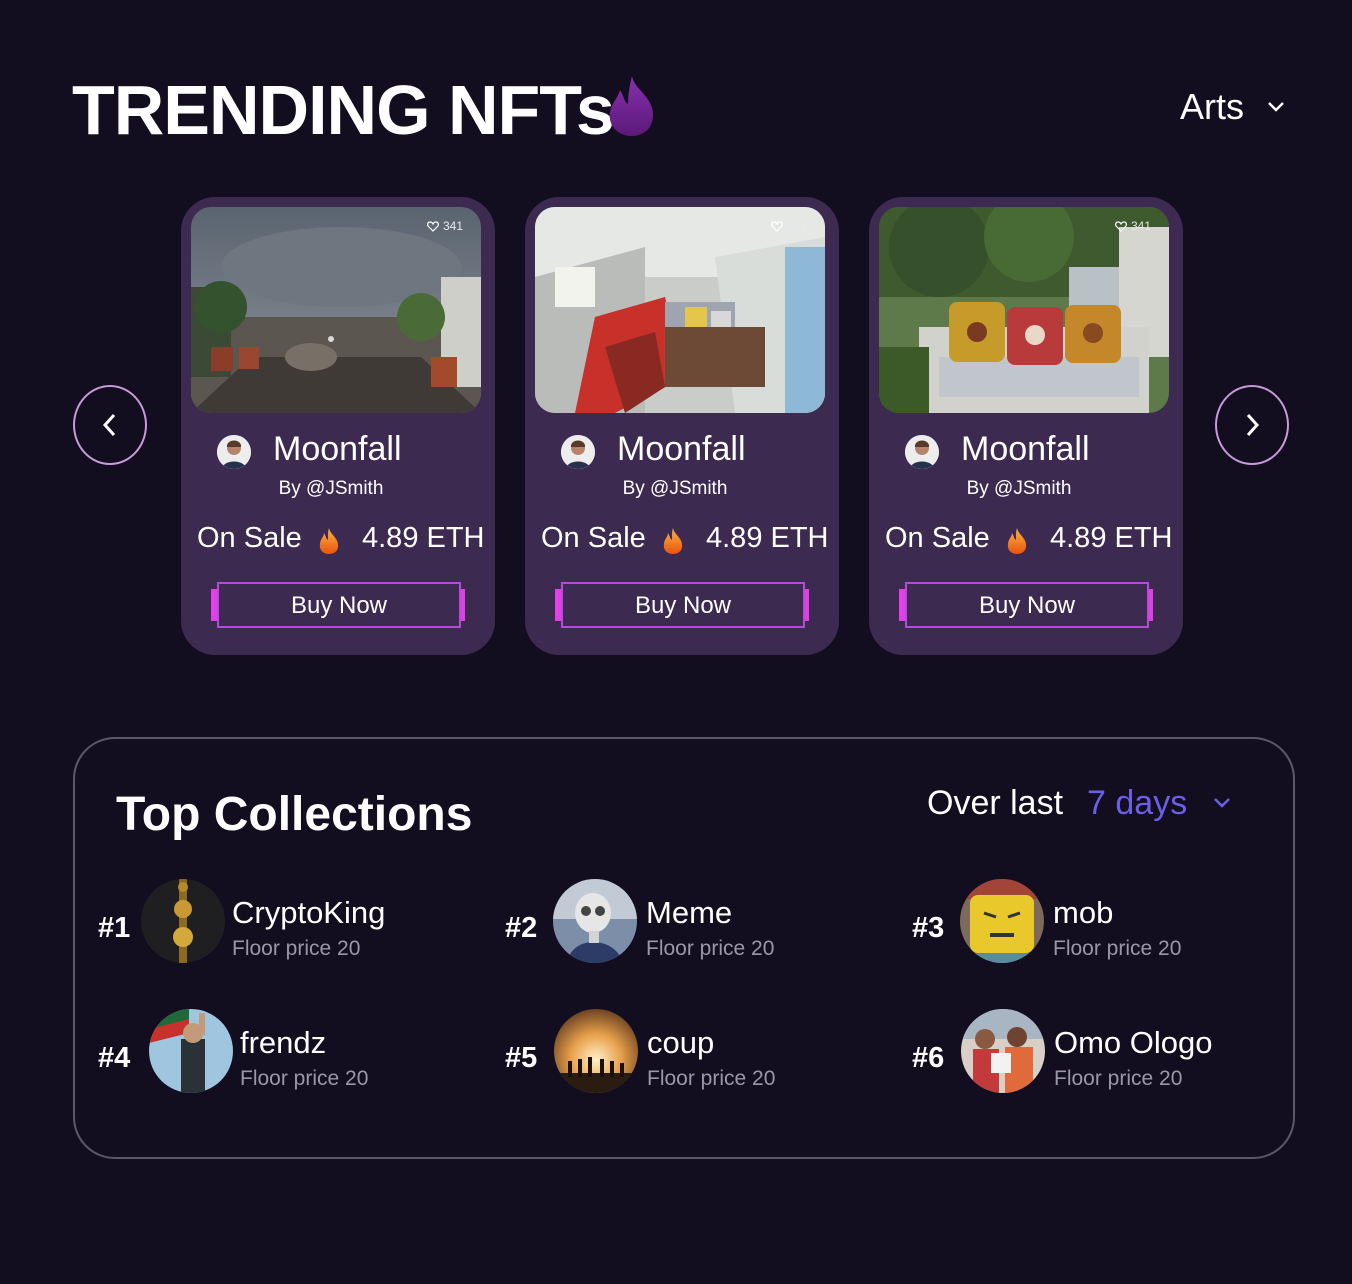  I want to click on collection-item: #2 Meme Floor price 20, so click(695, 924).